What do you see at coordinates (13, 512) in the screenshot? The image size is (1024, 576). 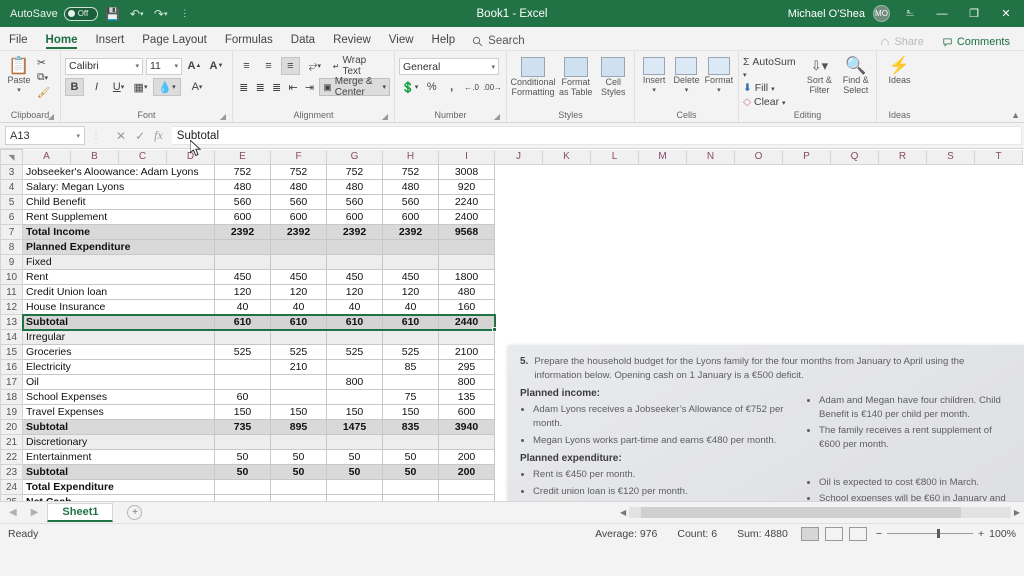 I see `previous-sheet-icon: ◀` at bounding box center [13, 512].